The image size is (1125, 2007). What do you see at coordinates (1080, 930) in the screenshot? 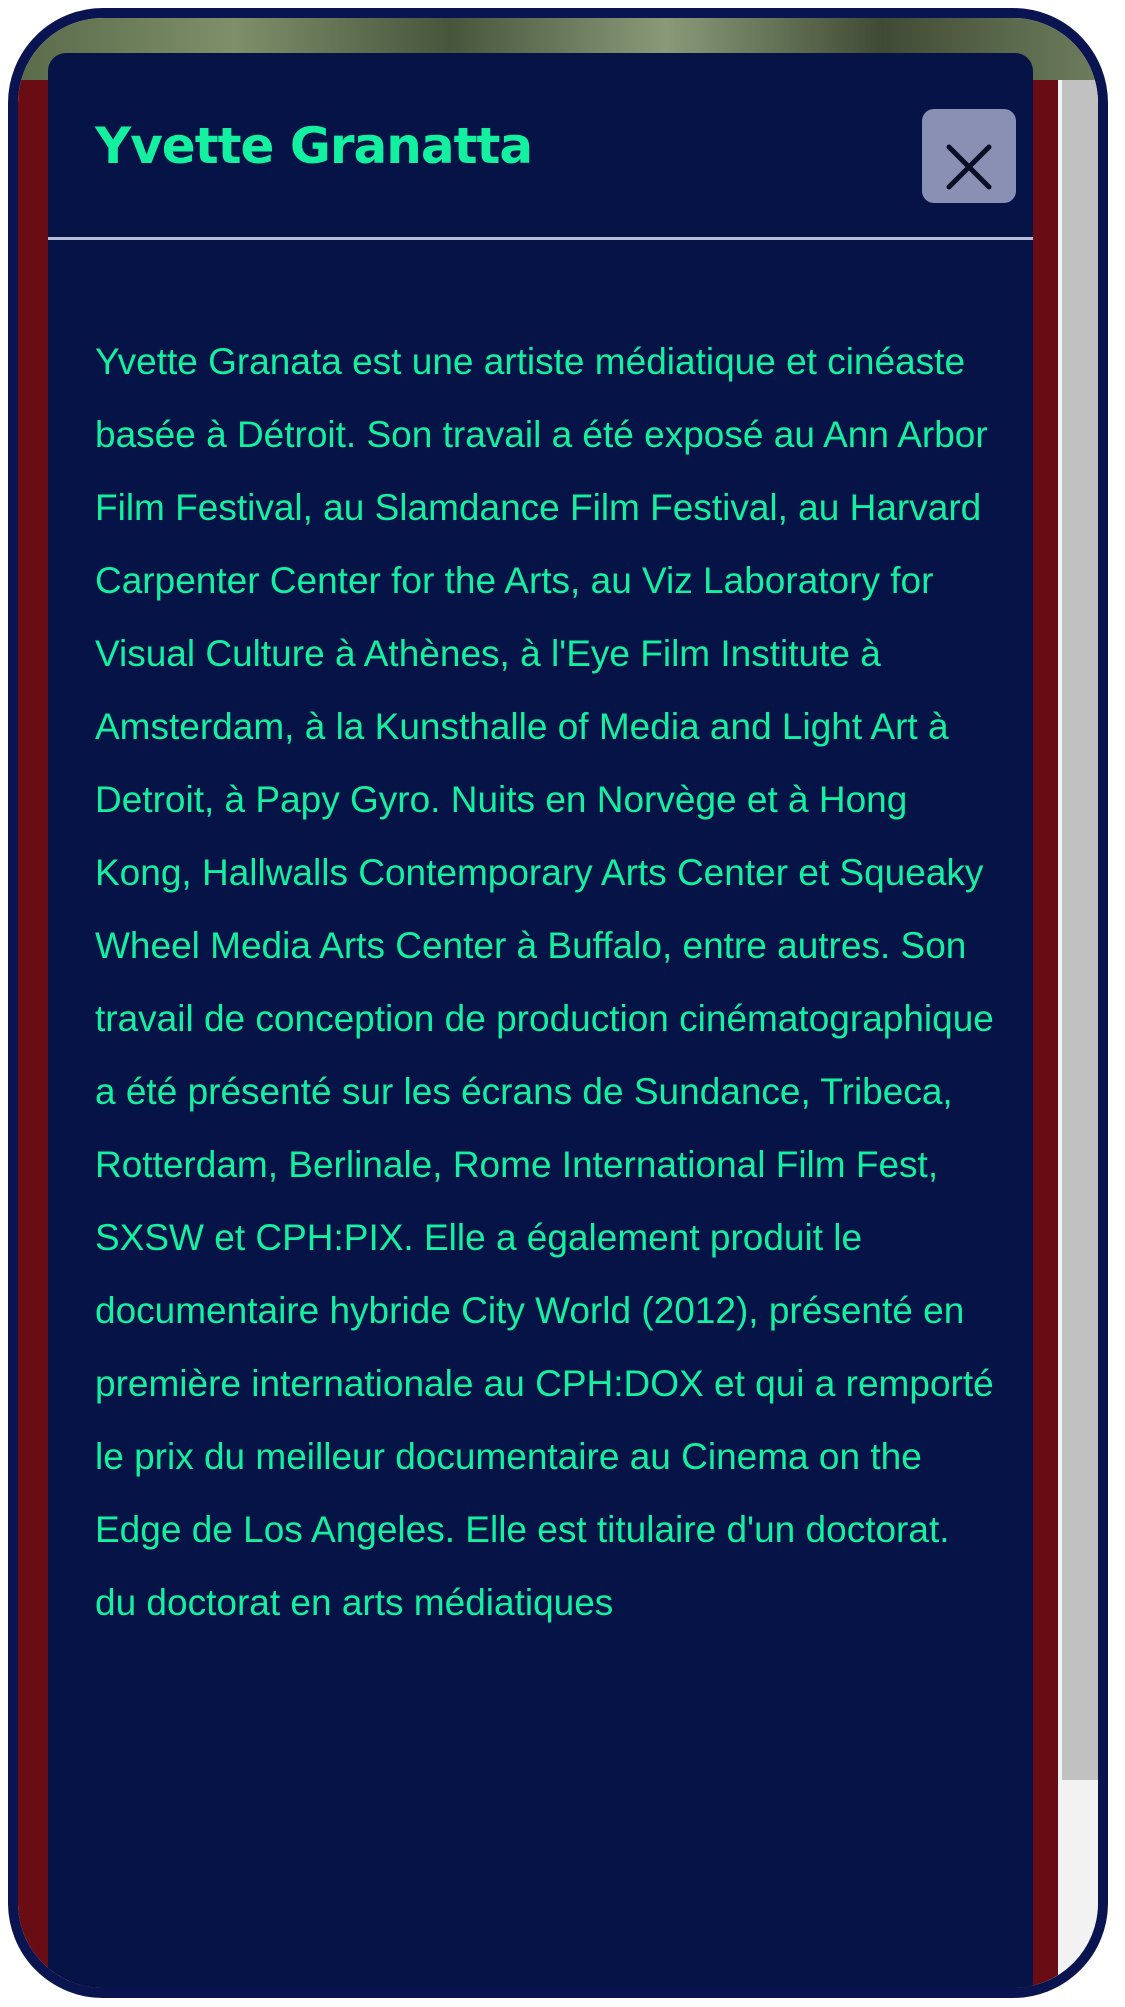
I see `scrollbar-thumb` at bounding box center [1080, 930].